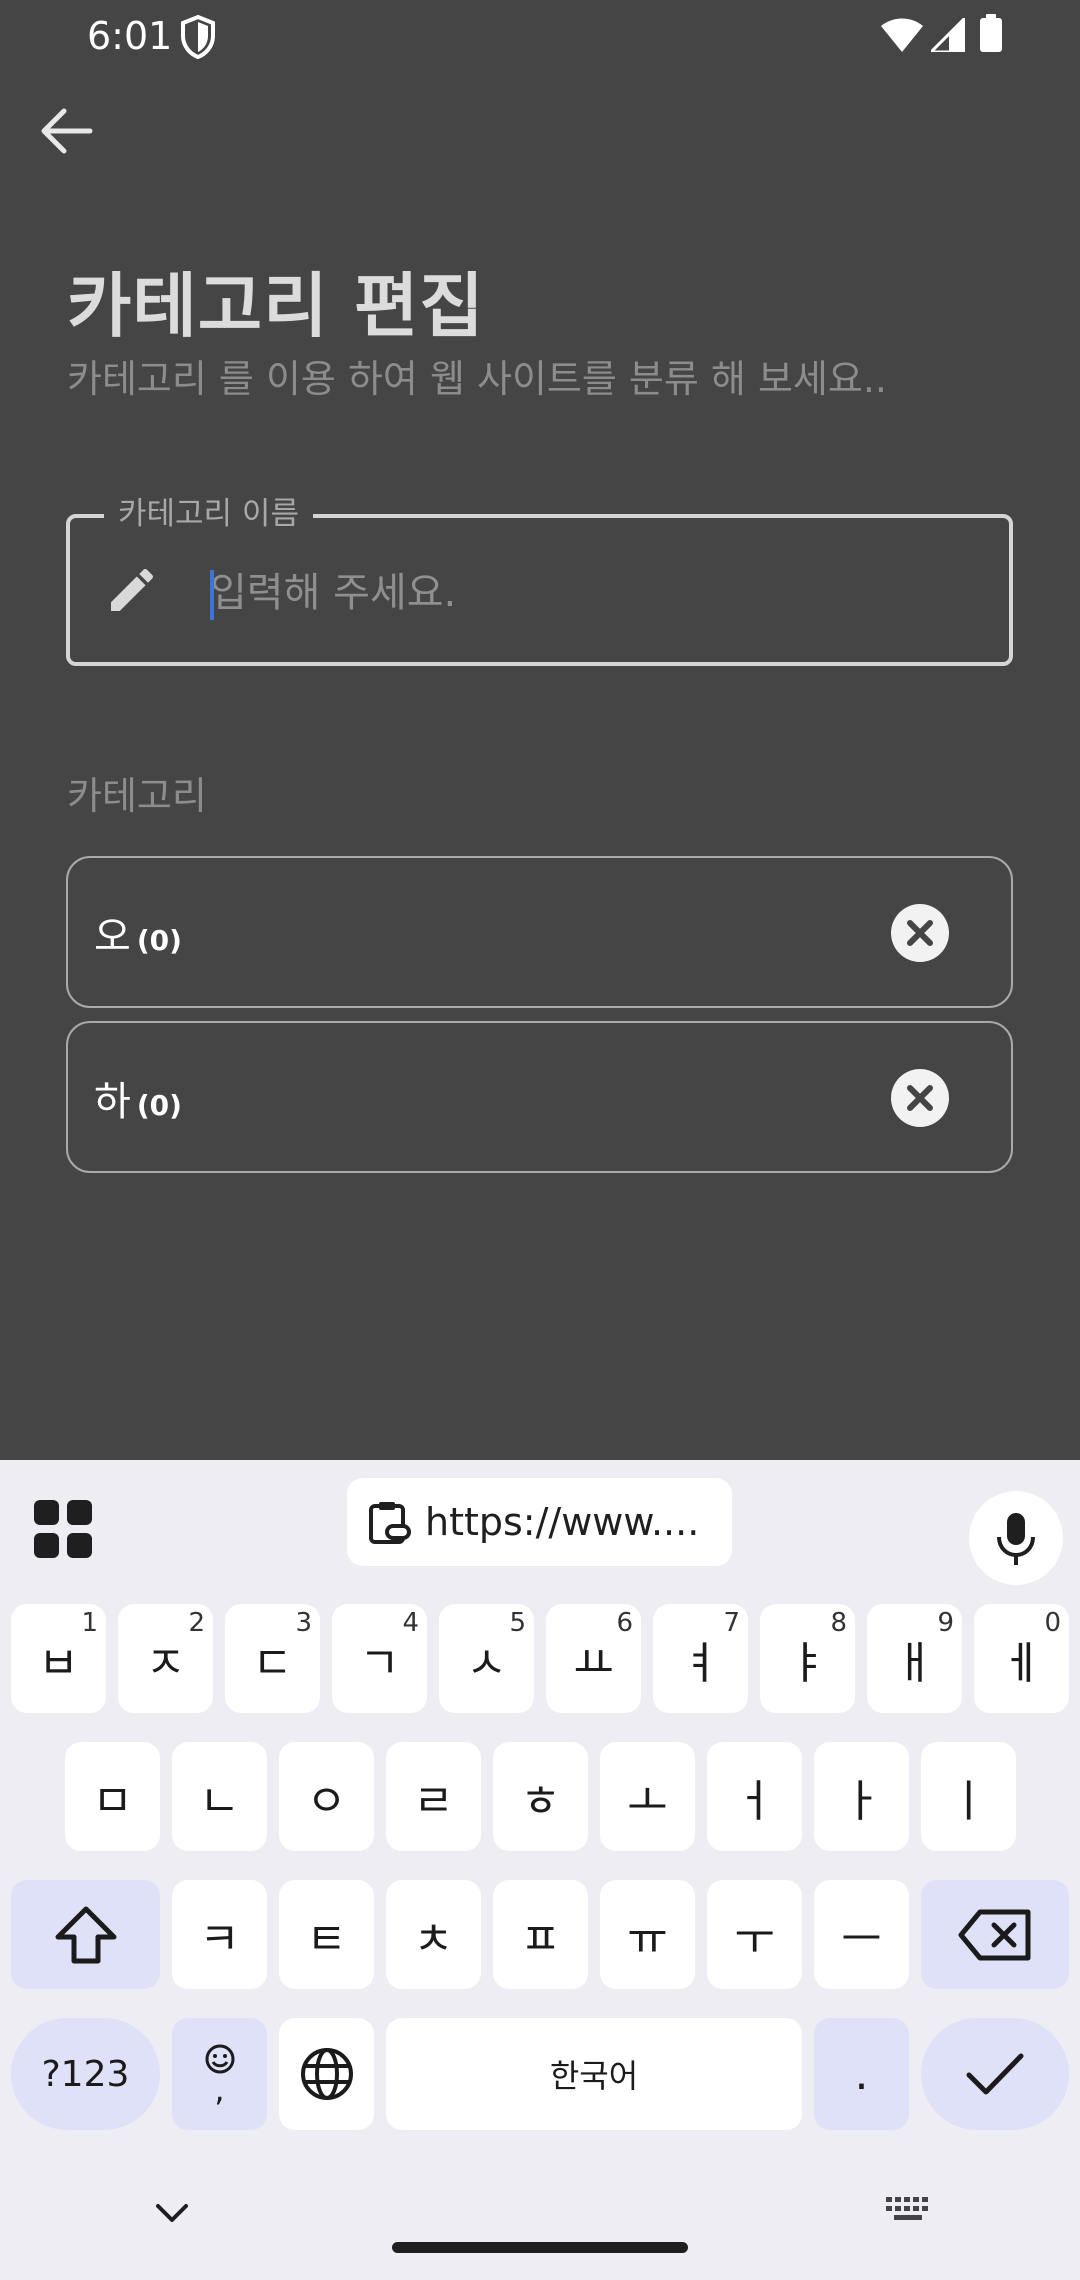  I want to click on key-label: ㅅ, so click(486, 1663).